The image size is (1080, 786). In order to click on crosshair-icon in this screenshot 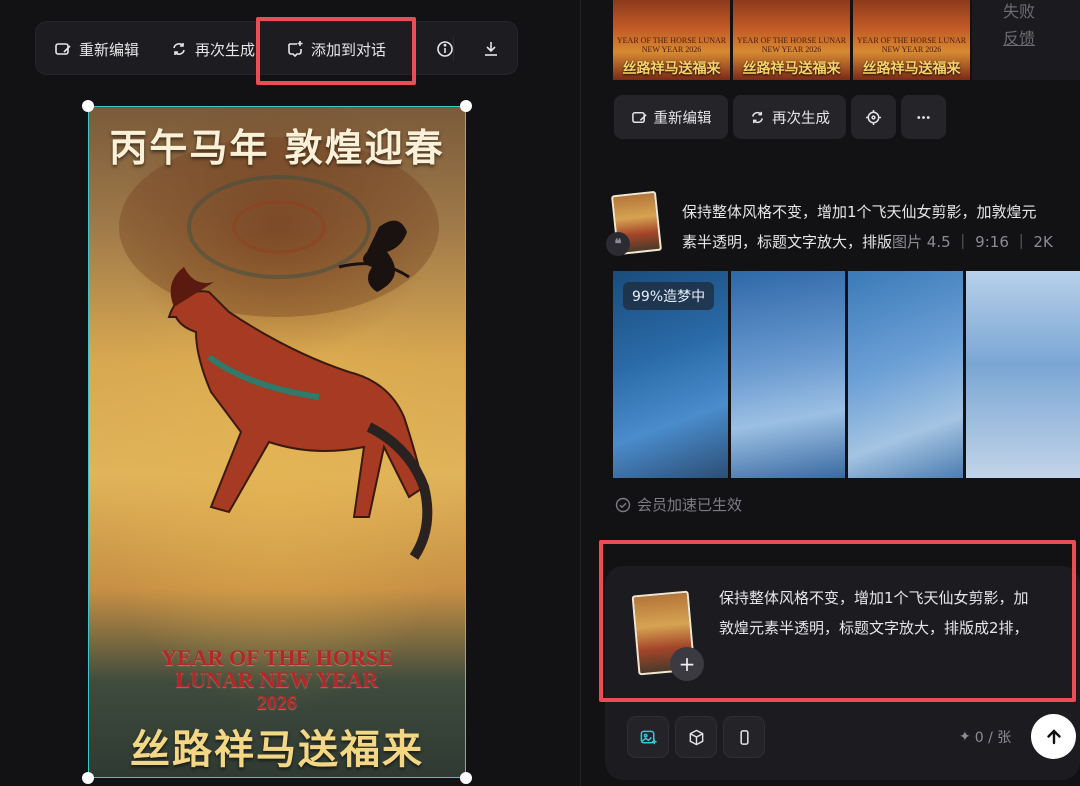, I will do `click(873, 117)`.